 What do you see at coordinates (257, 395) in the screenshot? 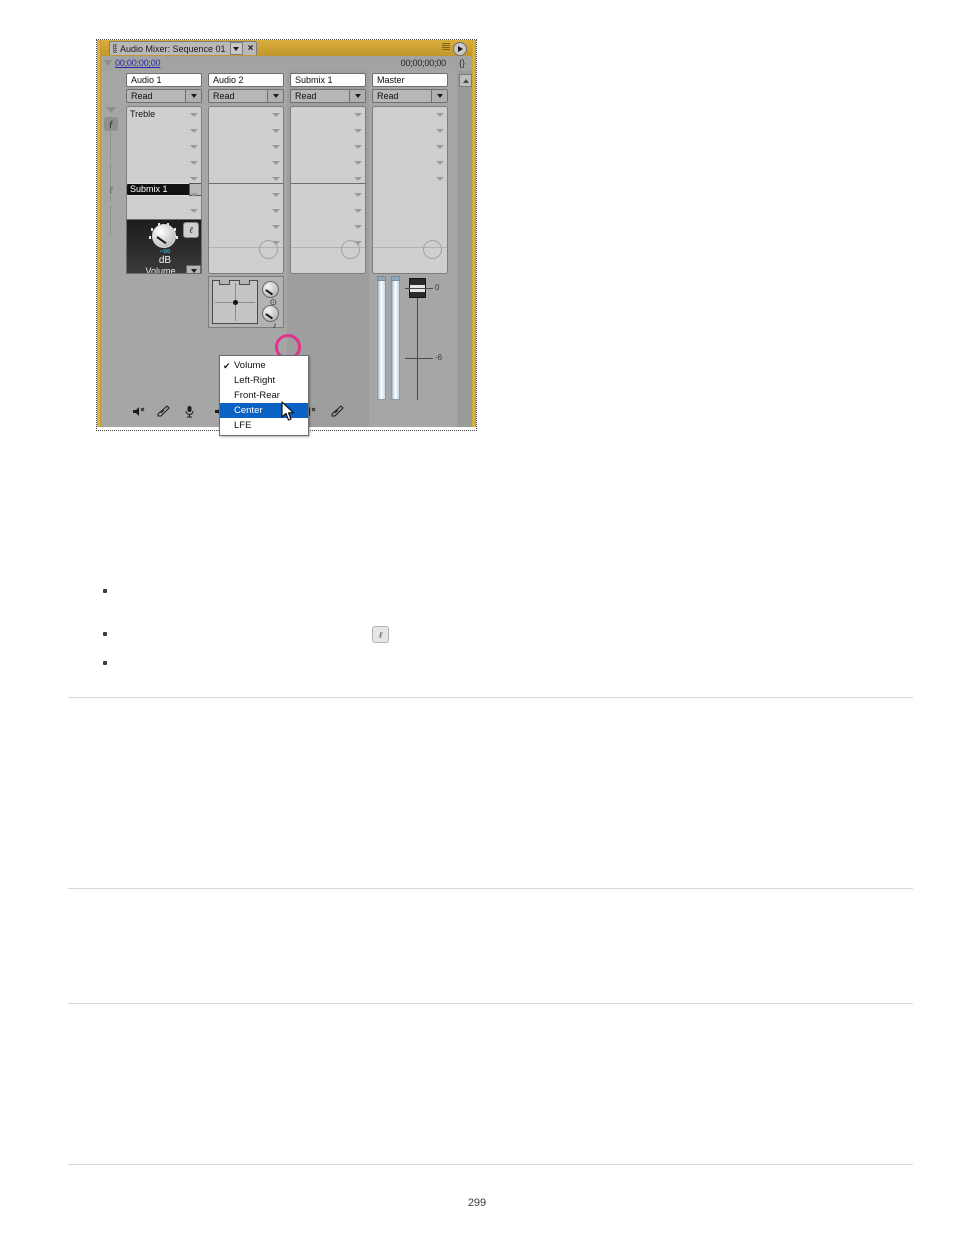
I see `menu-item-label: Front-Rear` at bounding box center [257, 395].